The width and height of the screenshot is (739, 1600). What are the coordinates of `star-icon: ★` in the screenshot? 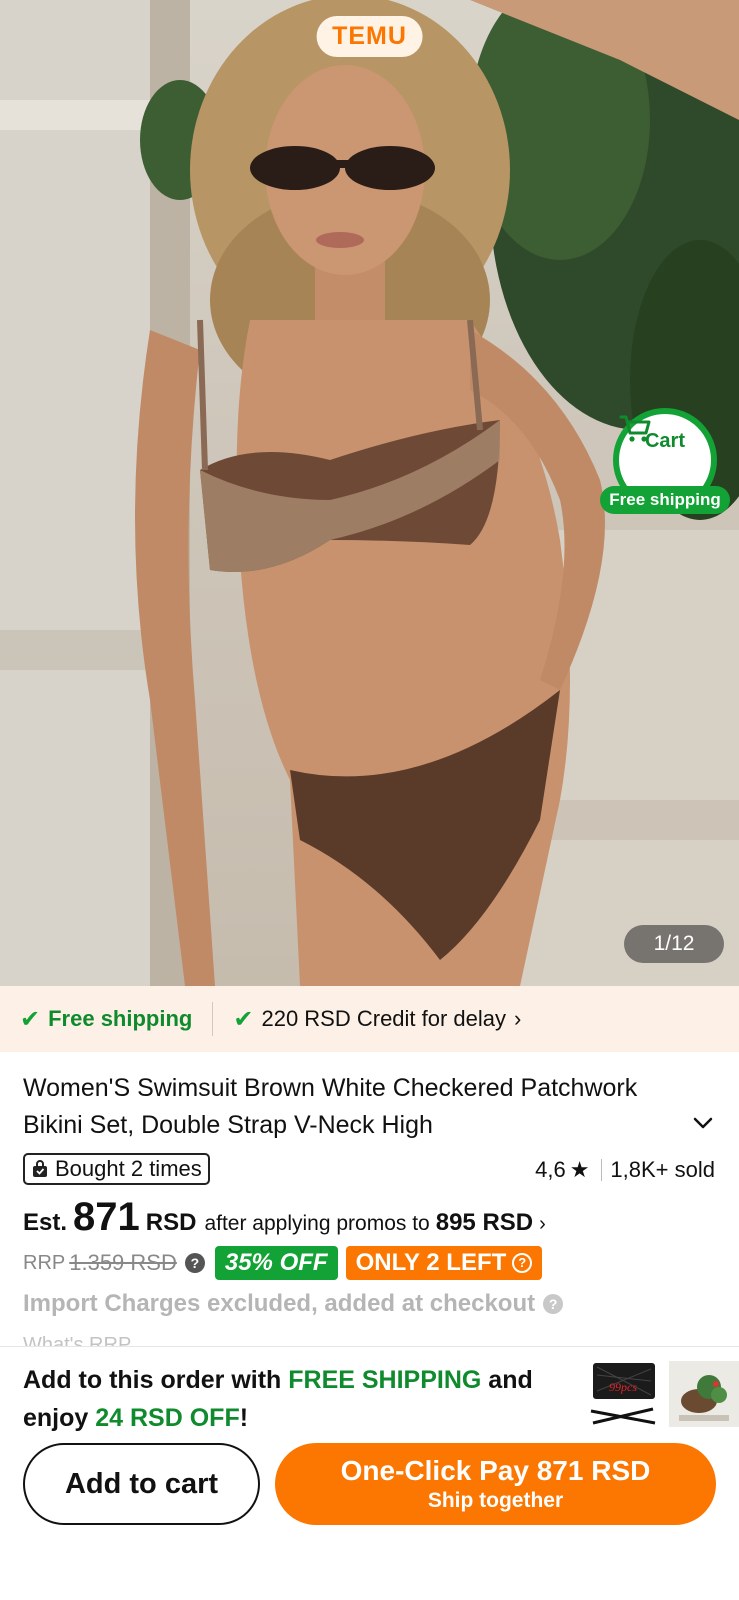 It's located at (579, 1169).